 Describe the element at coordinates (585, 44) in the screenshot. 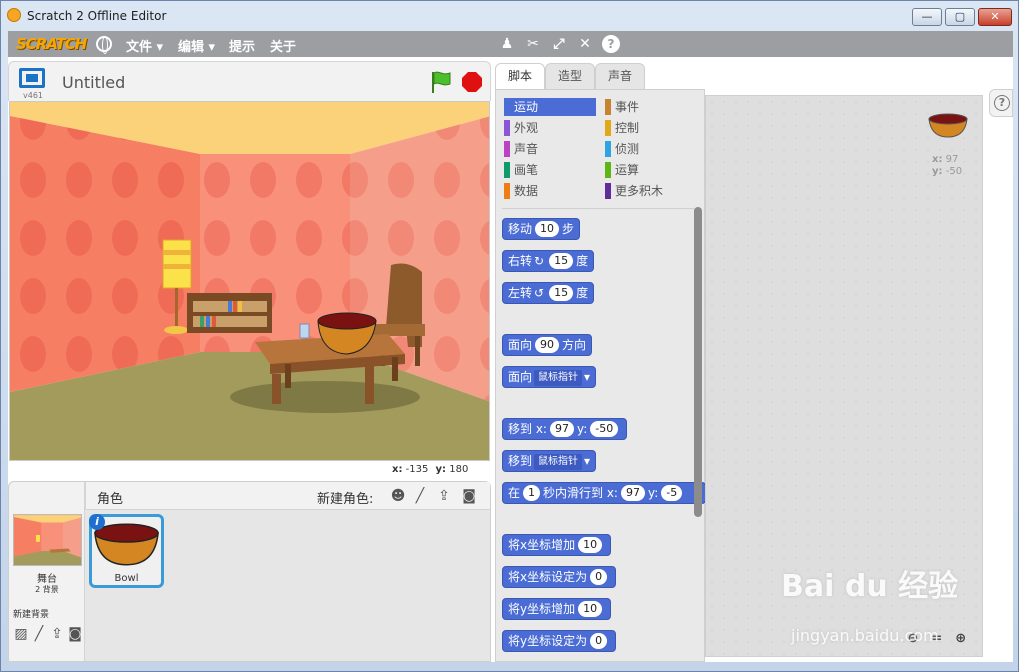

I see `shrink-icon: ✕` at that location.